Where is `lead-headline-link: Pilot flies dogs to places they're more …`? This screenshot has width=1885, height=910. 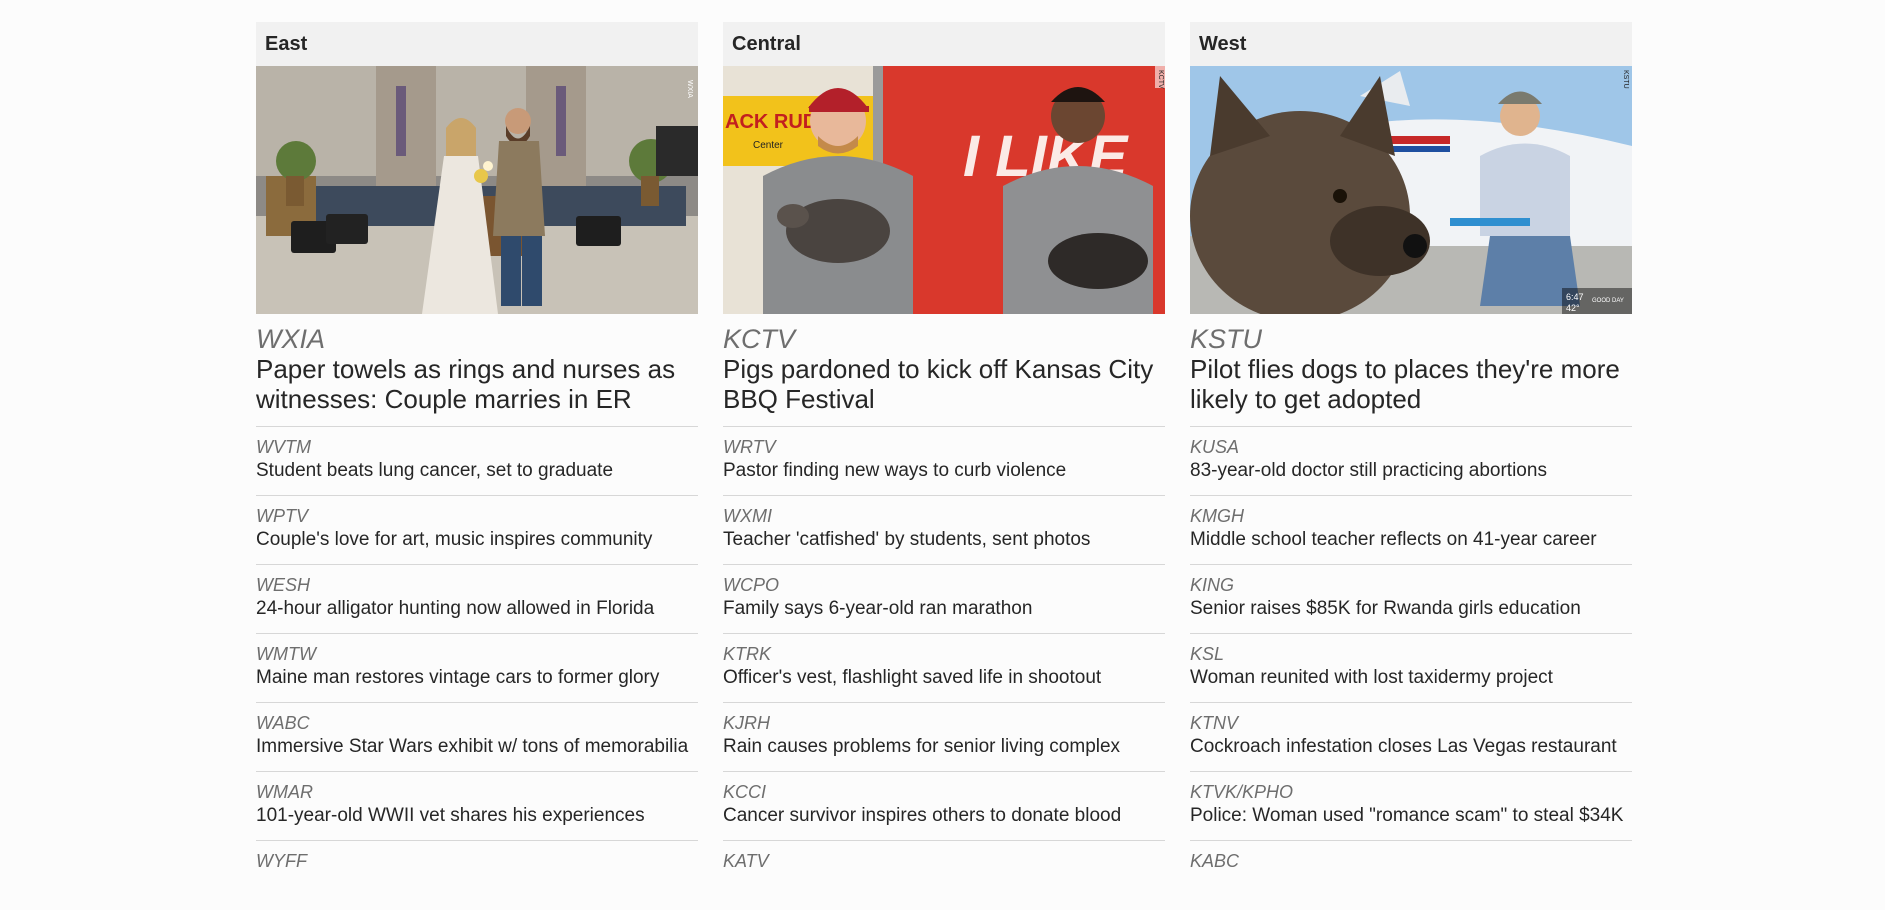
lead-headline-link: Pilot flies dogs to places they're more … is located at coordinates (1411, 390).